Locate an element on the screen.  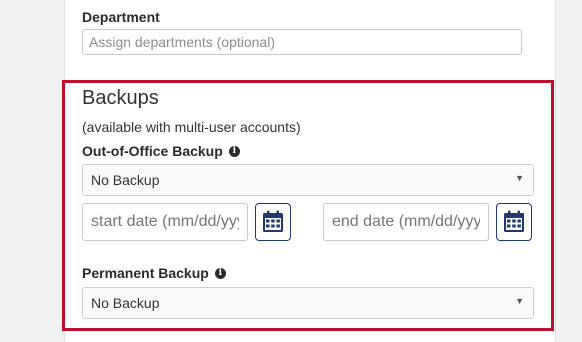
permanent-backup-label: Permanent Backup is located at coordinates (145, 273).